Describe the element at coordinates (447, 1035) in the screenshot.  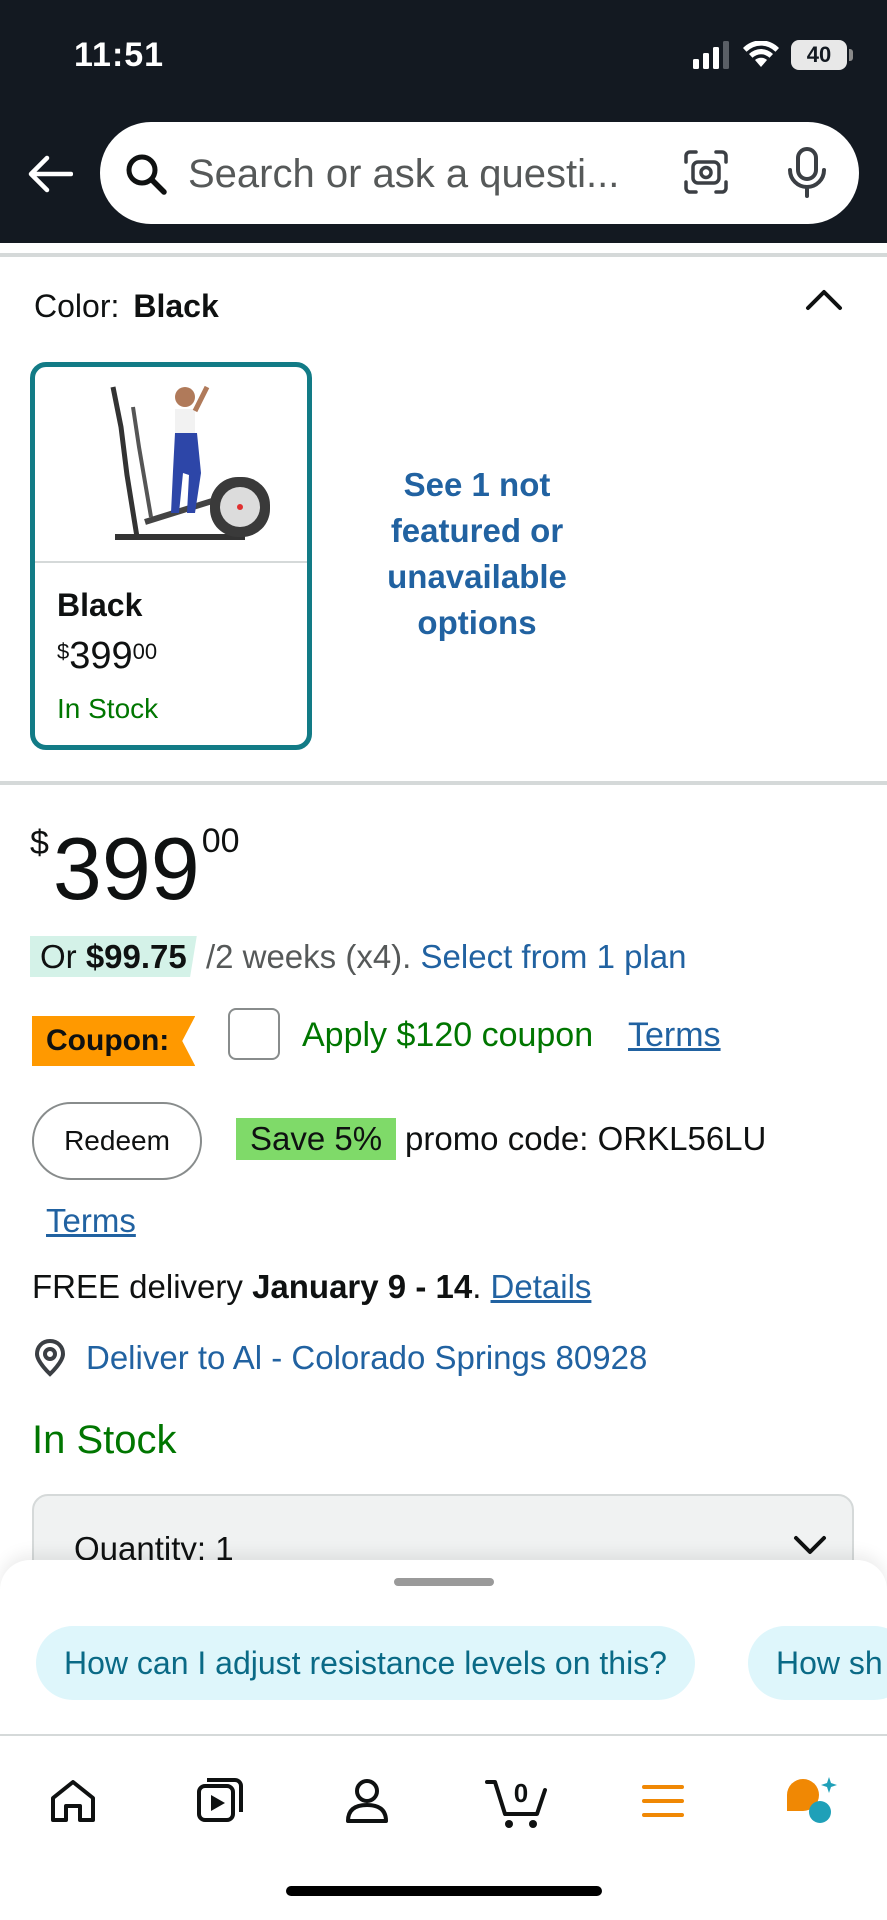
I see `apply-coupon-label: Apply $120 coupon` at that location.